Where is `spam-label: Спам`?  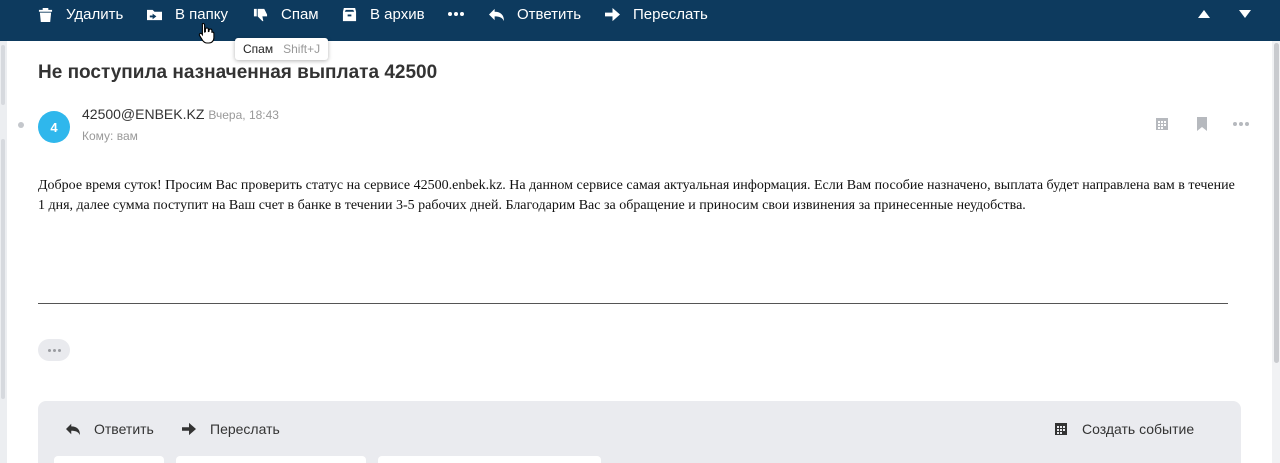
spam-label: Спам is located at coordinates (300, 14).